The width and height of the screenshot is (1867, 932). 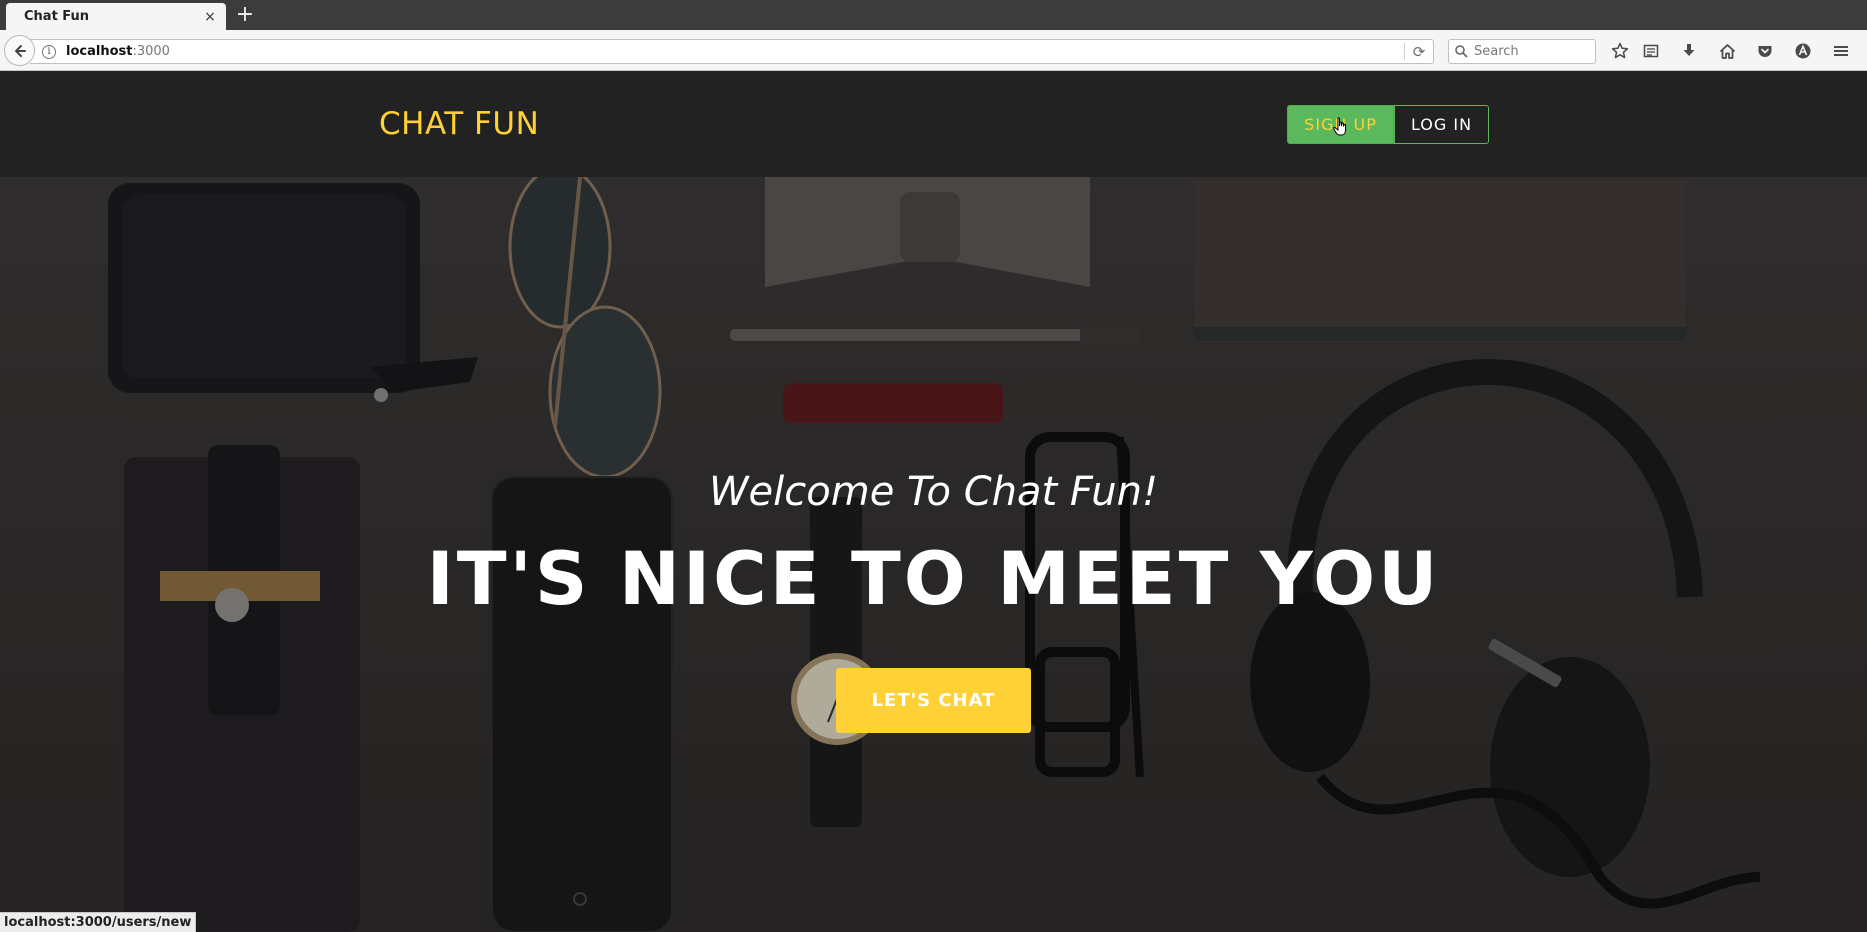 I want to click on home-icon, so click(x=1727, y=51).